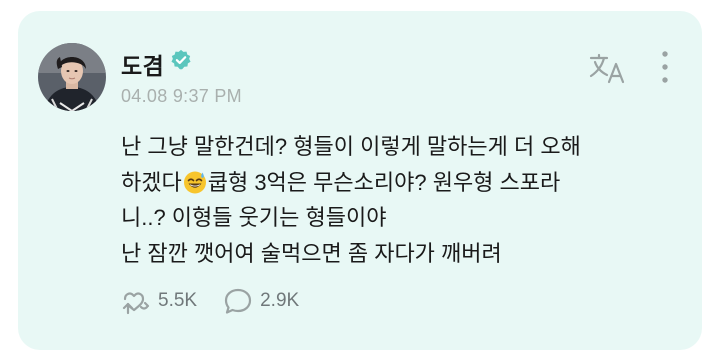 This screenshot has height=361, width=720. What do you see at coordinates (210, 301) in the screenshot?
I see `post-stats: 5.5K 2.9K` at bounding box center [210, 301].